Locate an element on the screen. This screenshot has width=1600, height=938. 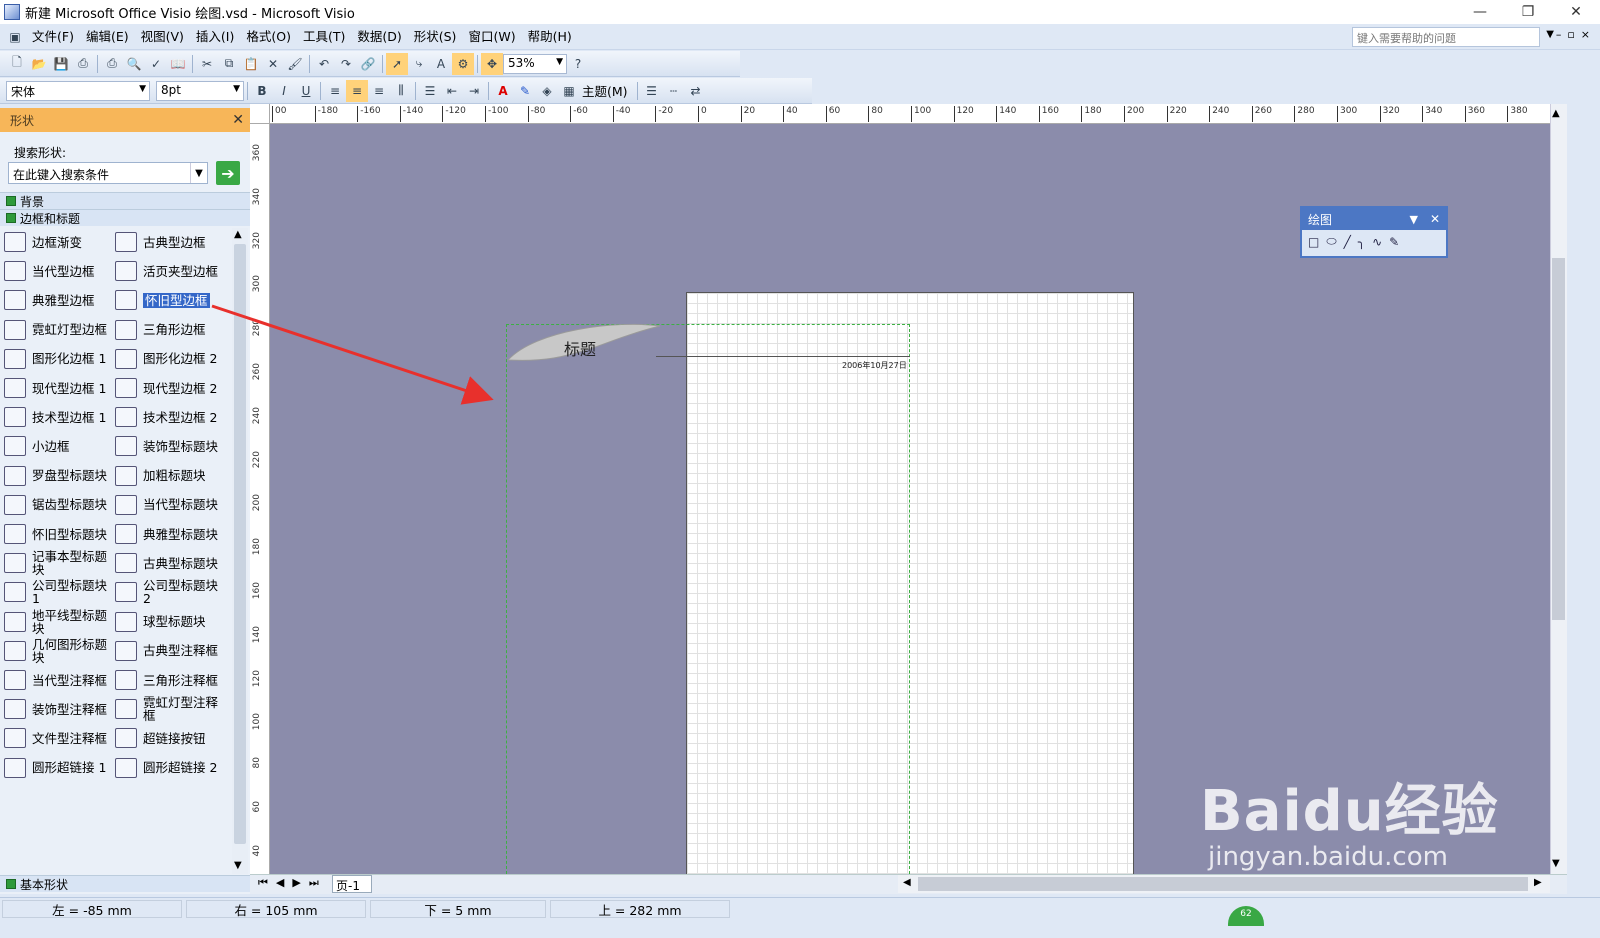
delete-icon: ✕ is located at coordinates (273, 64).